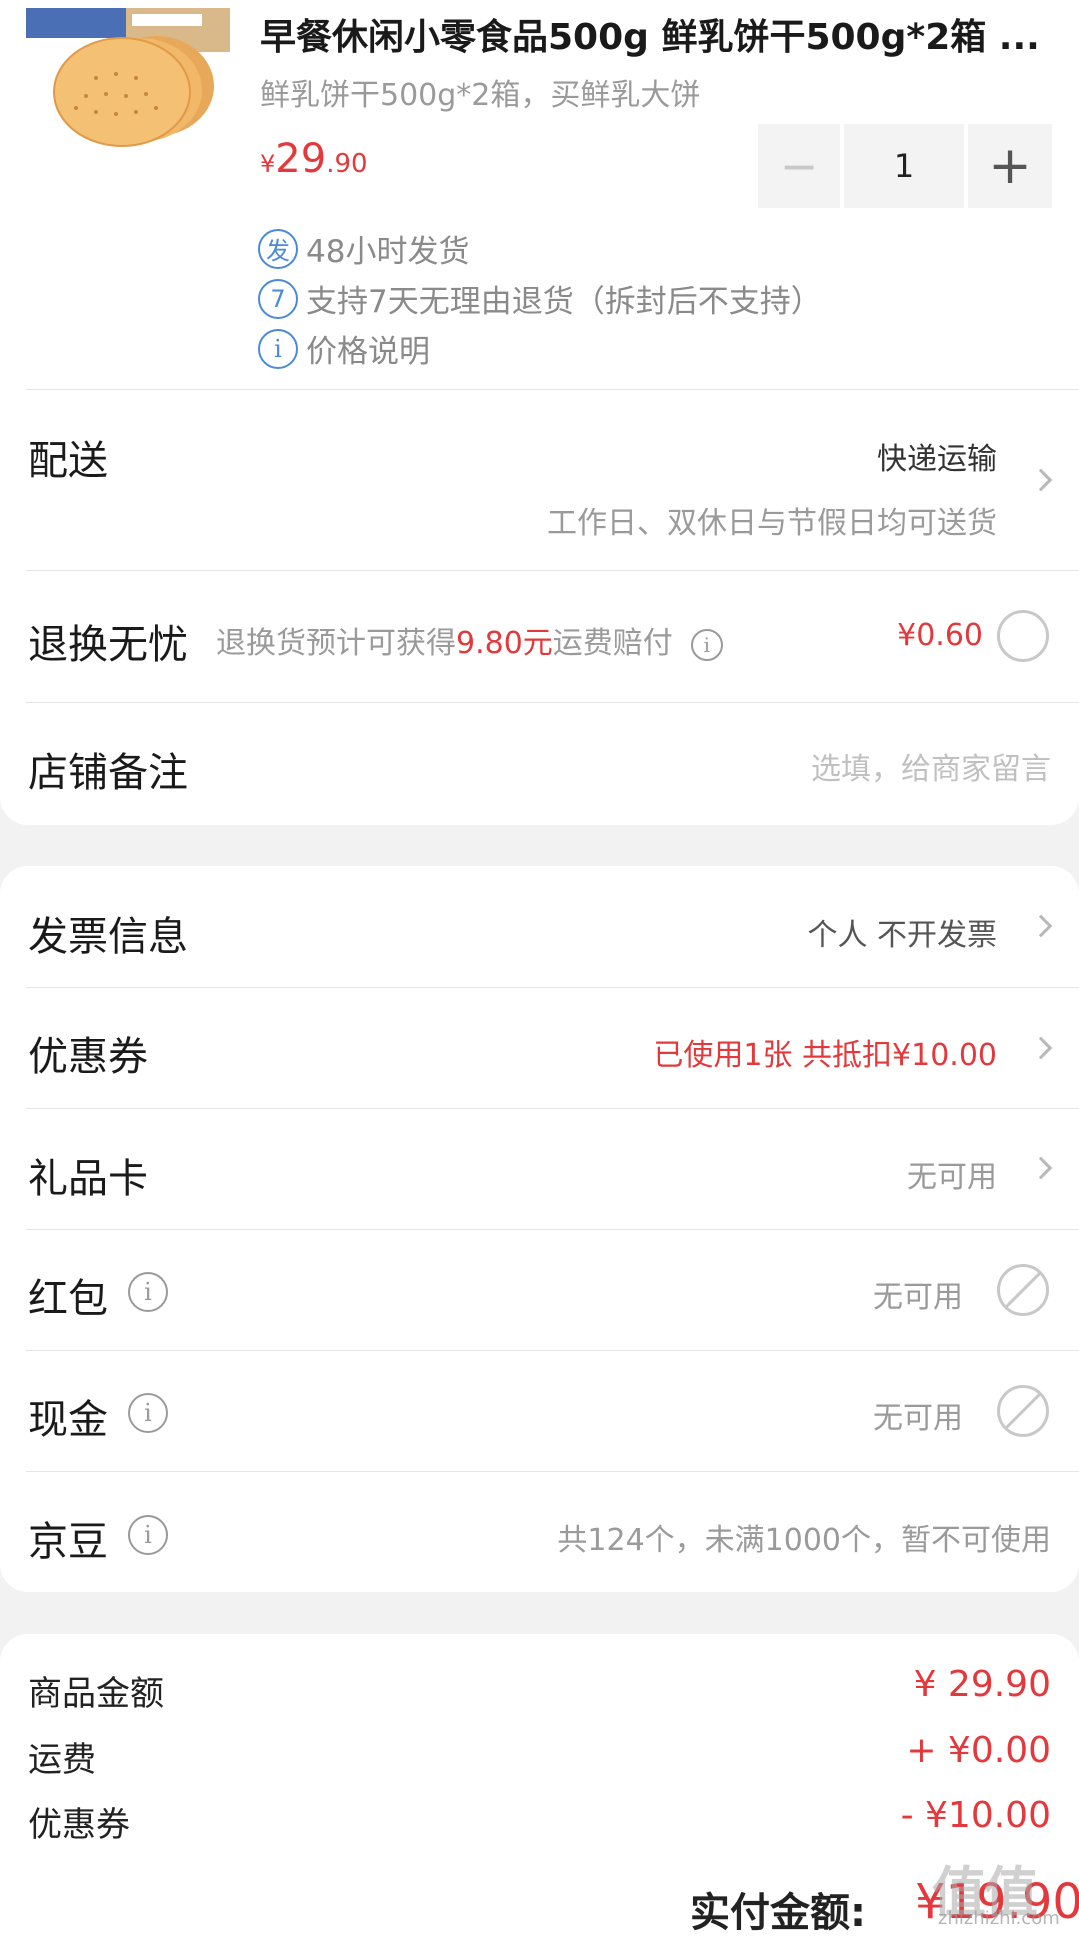 Image resolution: width=1079 pixels, height=1936 pixels. What do you see at coordinates (937, 459) in the screenshot?
I see `delivery-method: 快递运输` at bounding box center [937, 459].